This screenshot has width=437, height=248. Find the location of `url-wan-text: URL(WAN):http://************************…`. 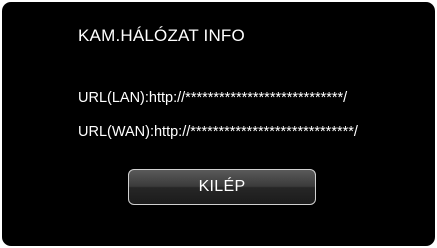

url-wan-text: URL(WAN):http://************************… is located at coordinates (218, 132).